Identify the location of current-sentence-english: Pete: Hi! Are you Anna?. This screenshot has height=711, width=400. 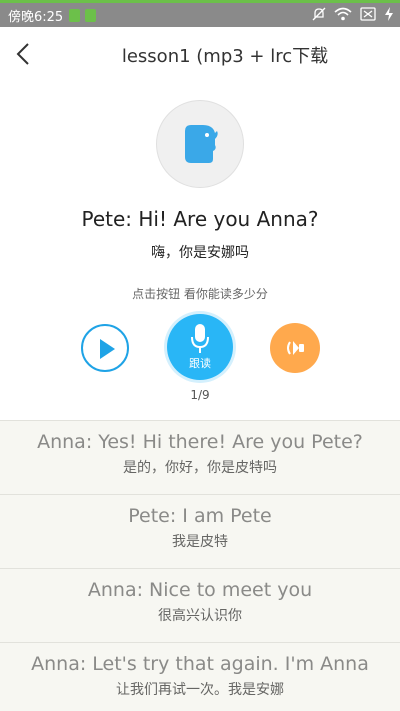
(200, 219).